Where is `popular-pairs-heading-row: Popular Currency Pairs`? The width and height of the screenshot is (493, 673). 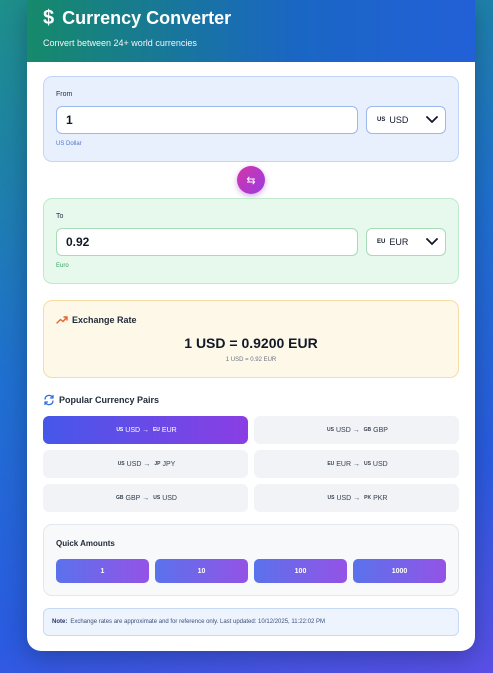
popular-pairs-heading-row: Popular Currency Pairs is located at coordinates (101, 400).